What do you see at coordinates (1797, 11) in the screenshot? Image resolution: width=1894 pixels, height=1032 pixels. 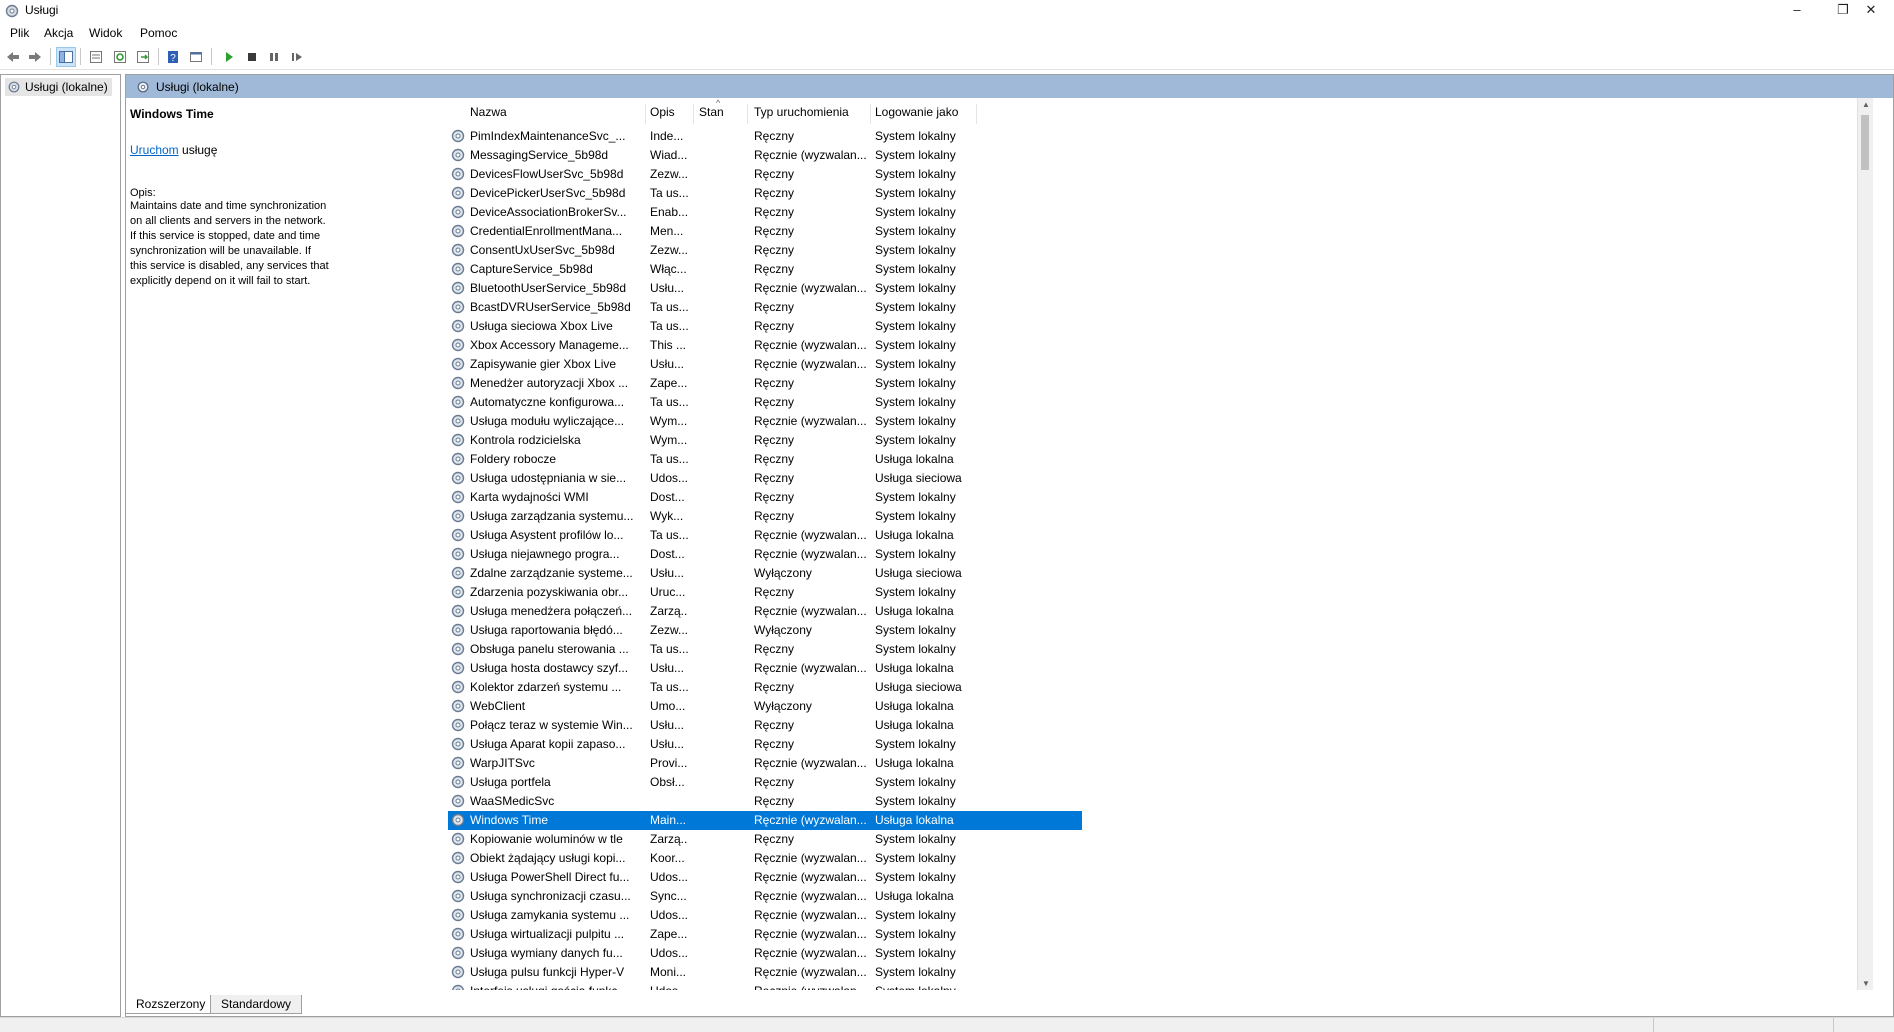 I see `minimize-button: –` at bounding box center [1797, 11].